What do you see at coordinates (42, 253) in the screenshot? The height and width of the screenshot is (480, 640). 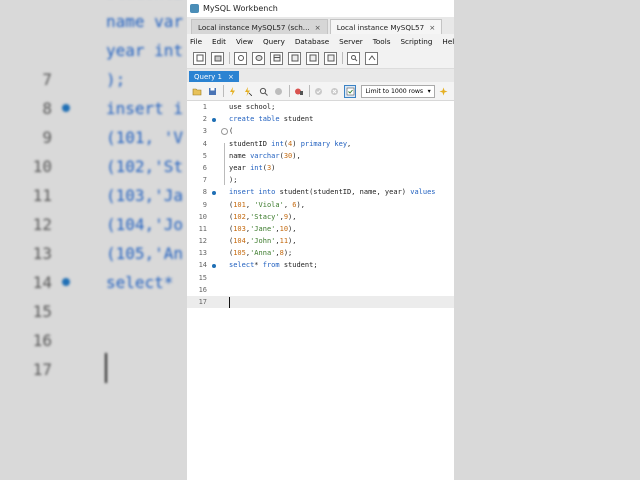 I see `backdrop-line-number: 13` at bounding box center [42, 253].